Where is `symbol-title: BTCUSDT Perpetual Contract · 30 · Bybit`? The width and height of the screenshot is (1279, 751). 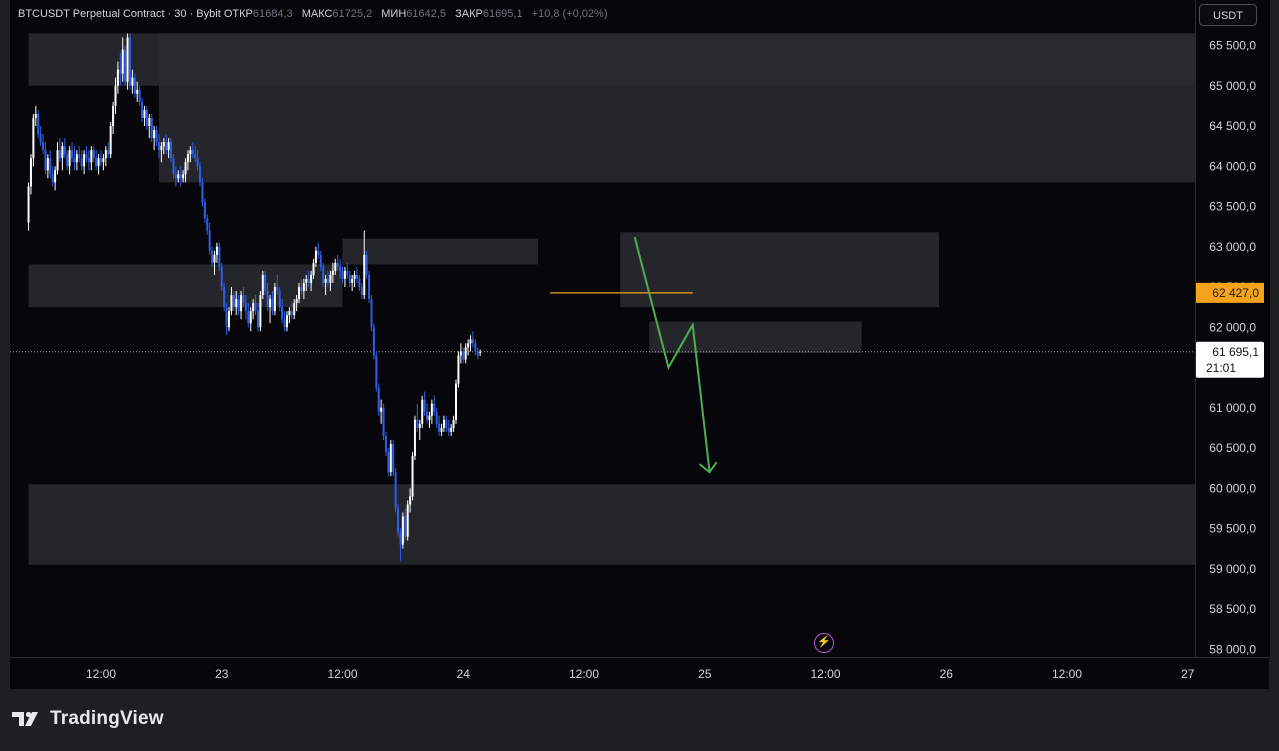
symbol-title: BTCUSDT Perpetual Contract · 30 · Bybit is located at coordinates (119, 14).